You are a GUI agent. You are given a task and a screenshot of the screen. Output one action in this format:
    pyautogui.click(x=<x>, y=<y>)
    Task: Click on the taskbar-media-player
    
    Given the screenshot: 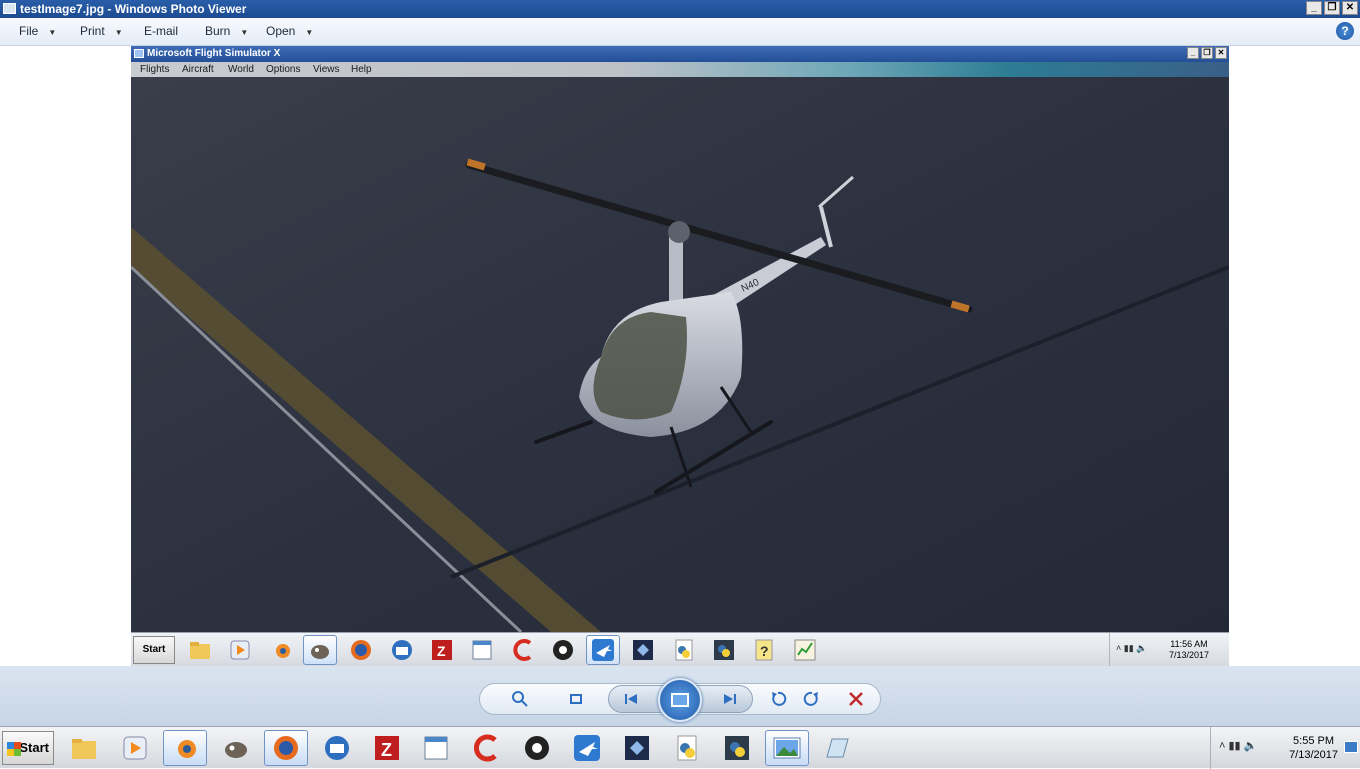 What is the action you would take?
    pyautogui.click(x=135, y=748)
    